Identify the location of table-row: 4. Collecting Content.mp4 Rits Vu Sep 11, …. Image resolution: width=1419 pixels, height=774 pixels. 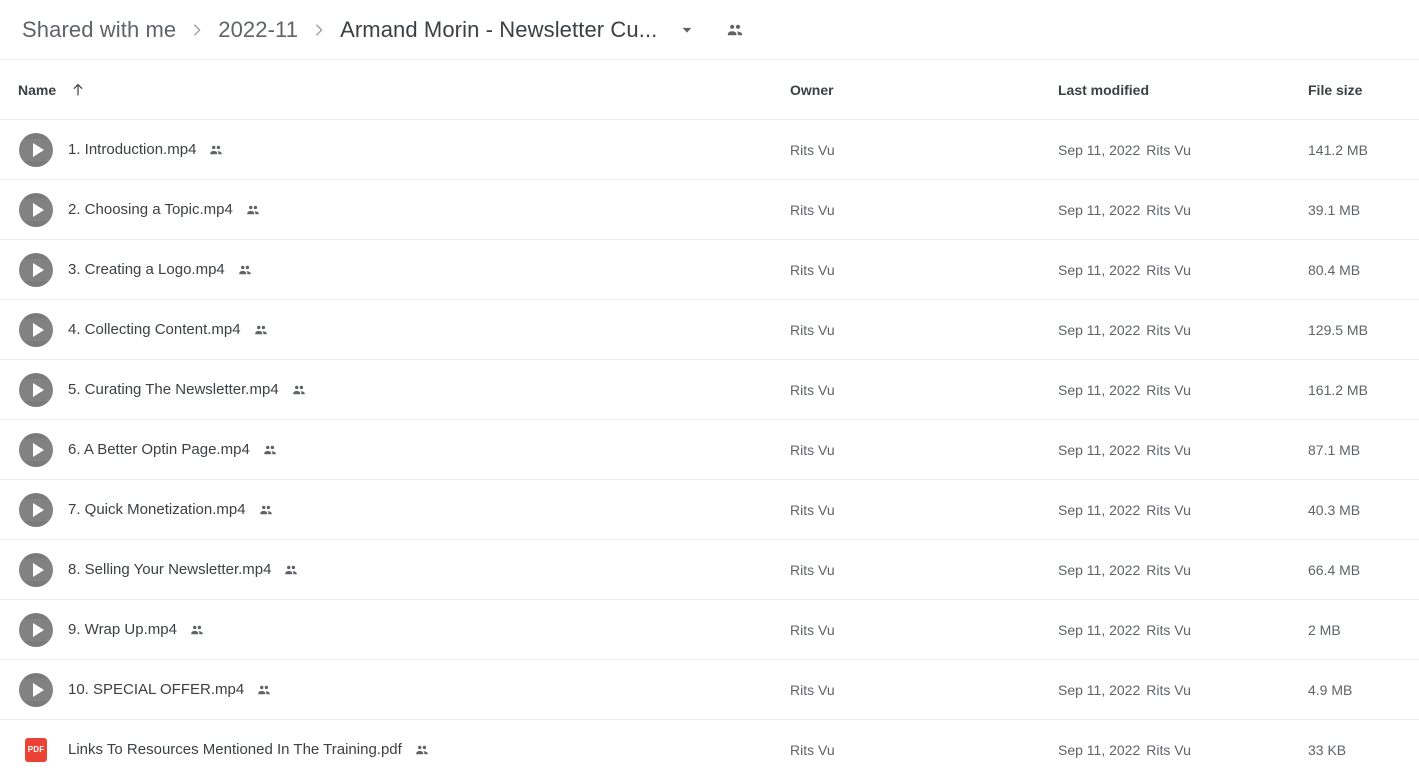
(709, 330).